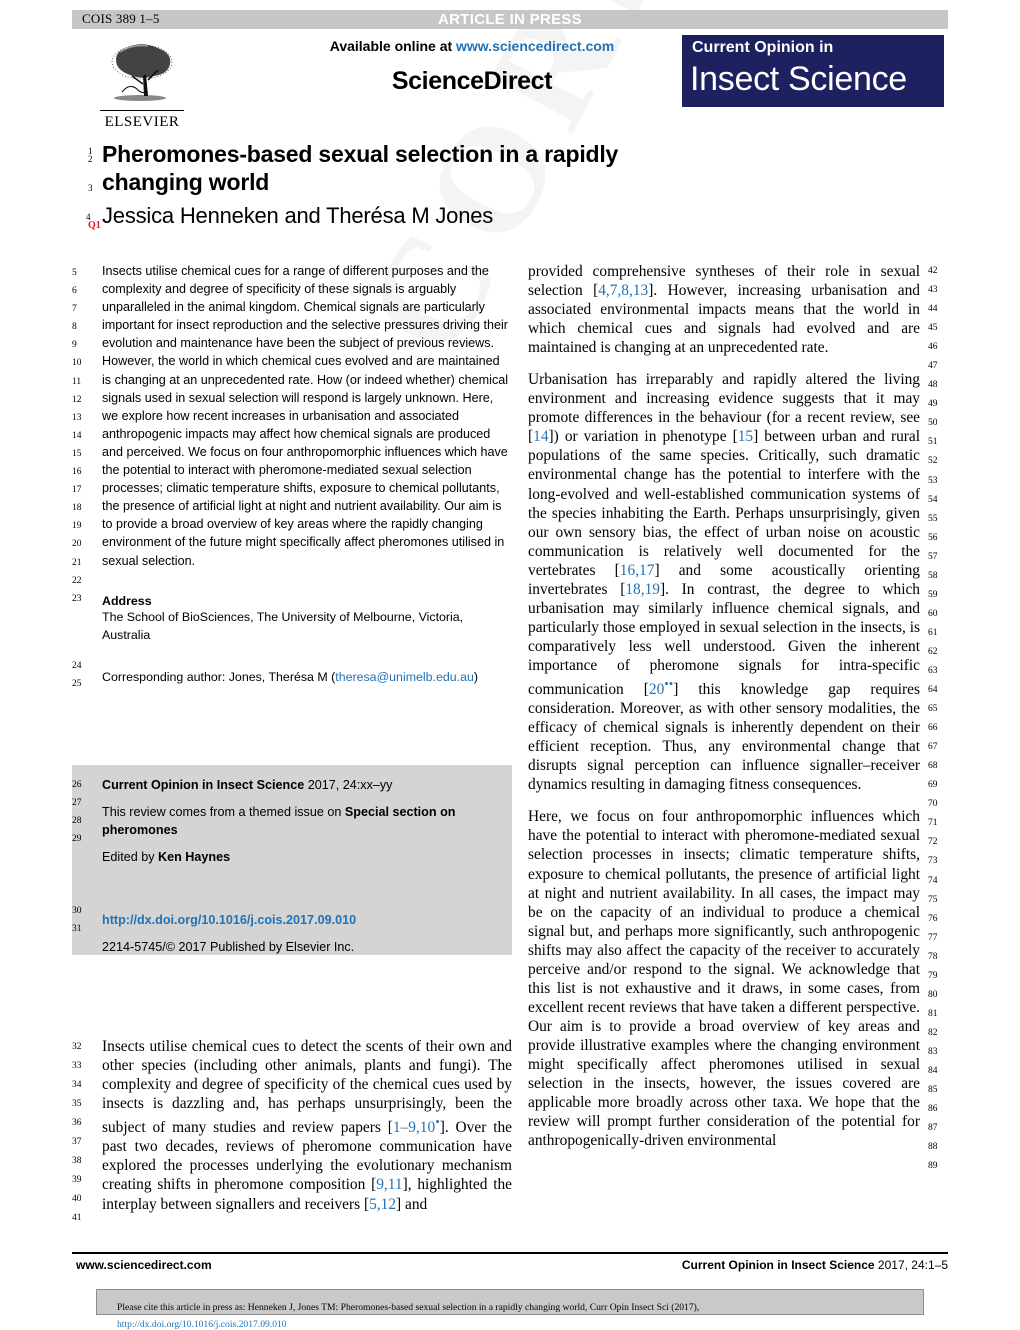 The width and height of the screenshot is (1020, 1330). What do you see at coordinates (540, 436) in the screenshot?
I see `citation-link: 14` at bounding box center [540, 436].